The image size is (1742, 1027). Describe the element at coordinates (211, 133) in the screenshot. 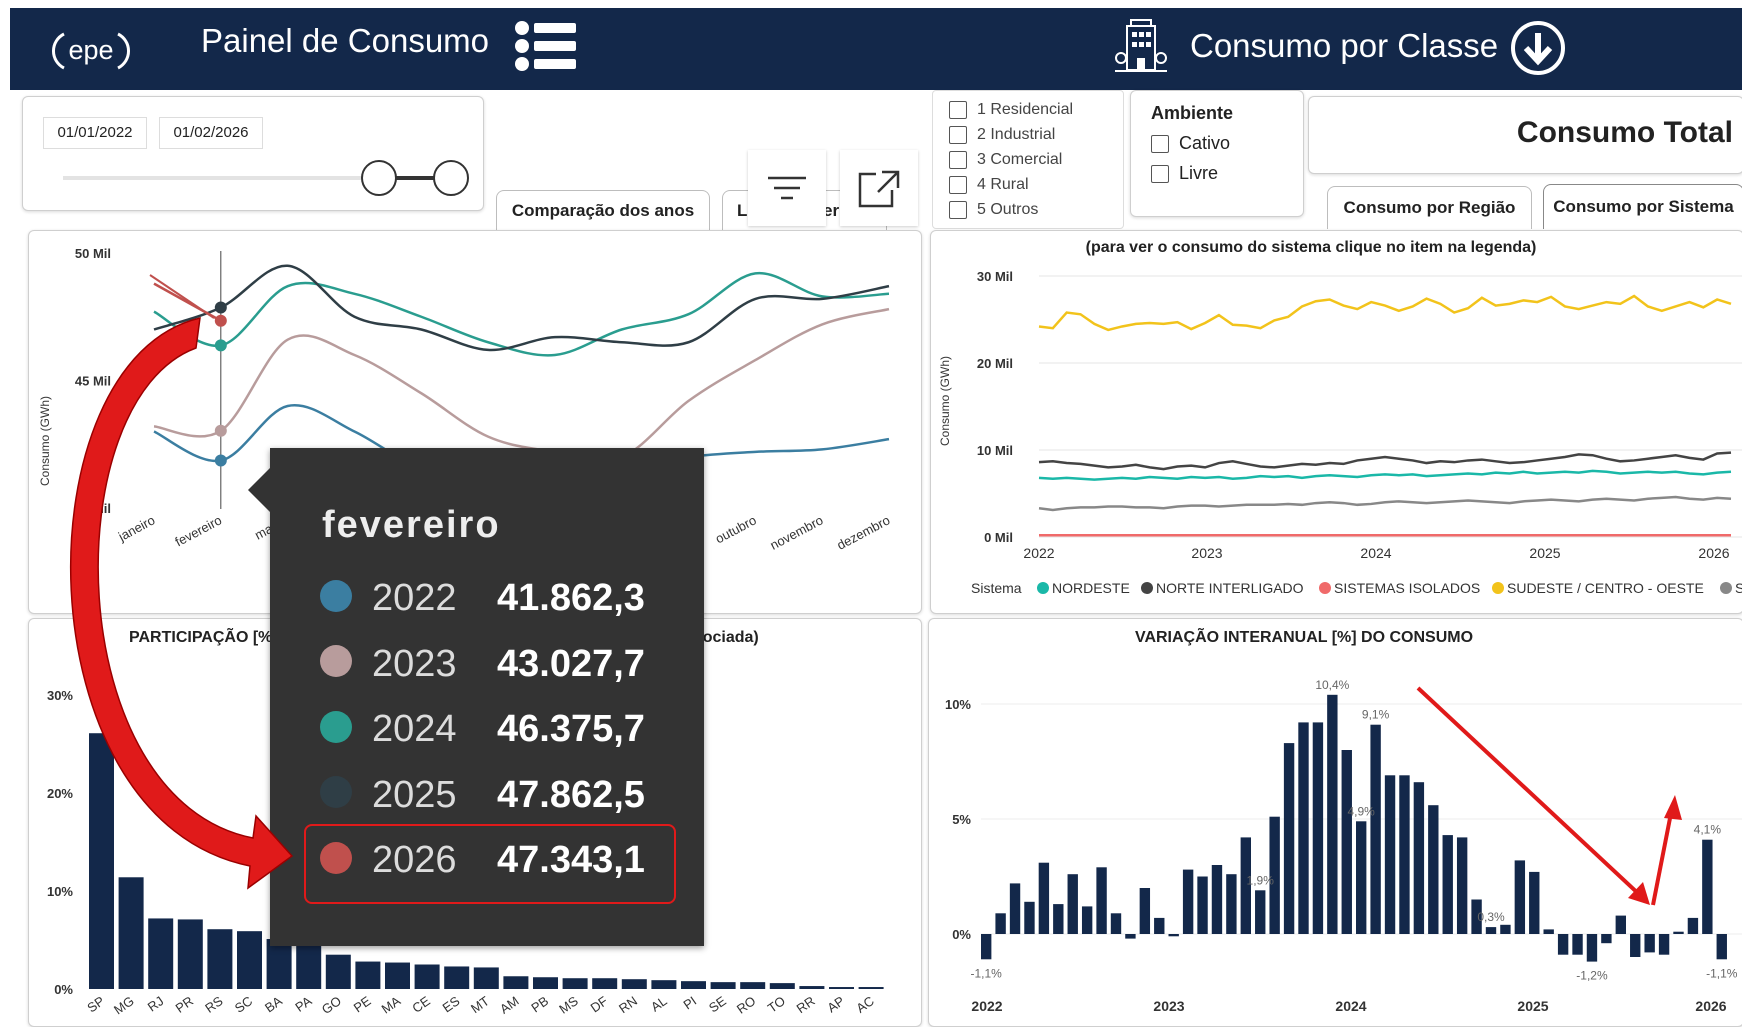

I see `end-date-input: 01/02/2026` at that location.